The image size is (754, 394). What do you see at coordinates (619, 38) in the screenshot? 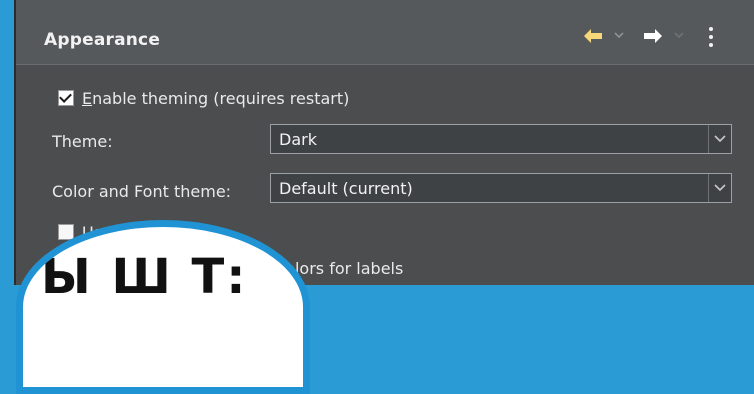
I see `back-dropdown-chevron-down-icon` at bounding box center [619, 38].